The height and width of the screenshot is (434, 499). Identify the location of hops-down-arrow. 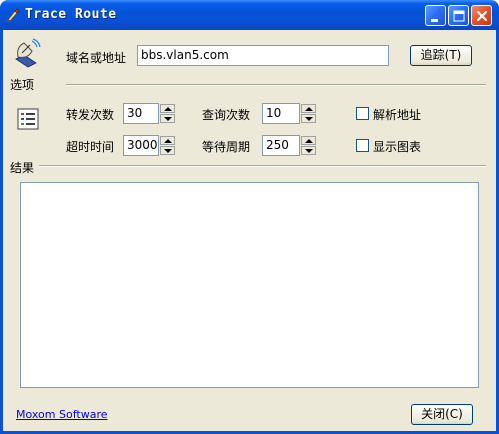
(167, 118).